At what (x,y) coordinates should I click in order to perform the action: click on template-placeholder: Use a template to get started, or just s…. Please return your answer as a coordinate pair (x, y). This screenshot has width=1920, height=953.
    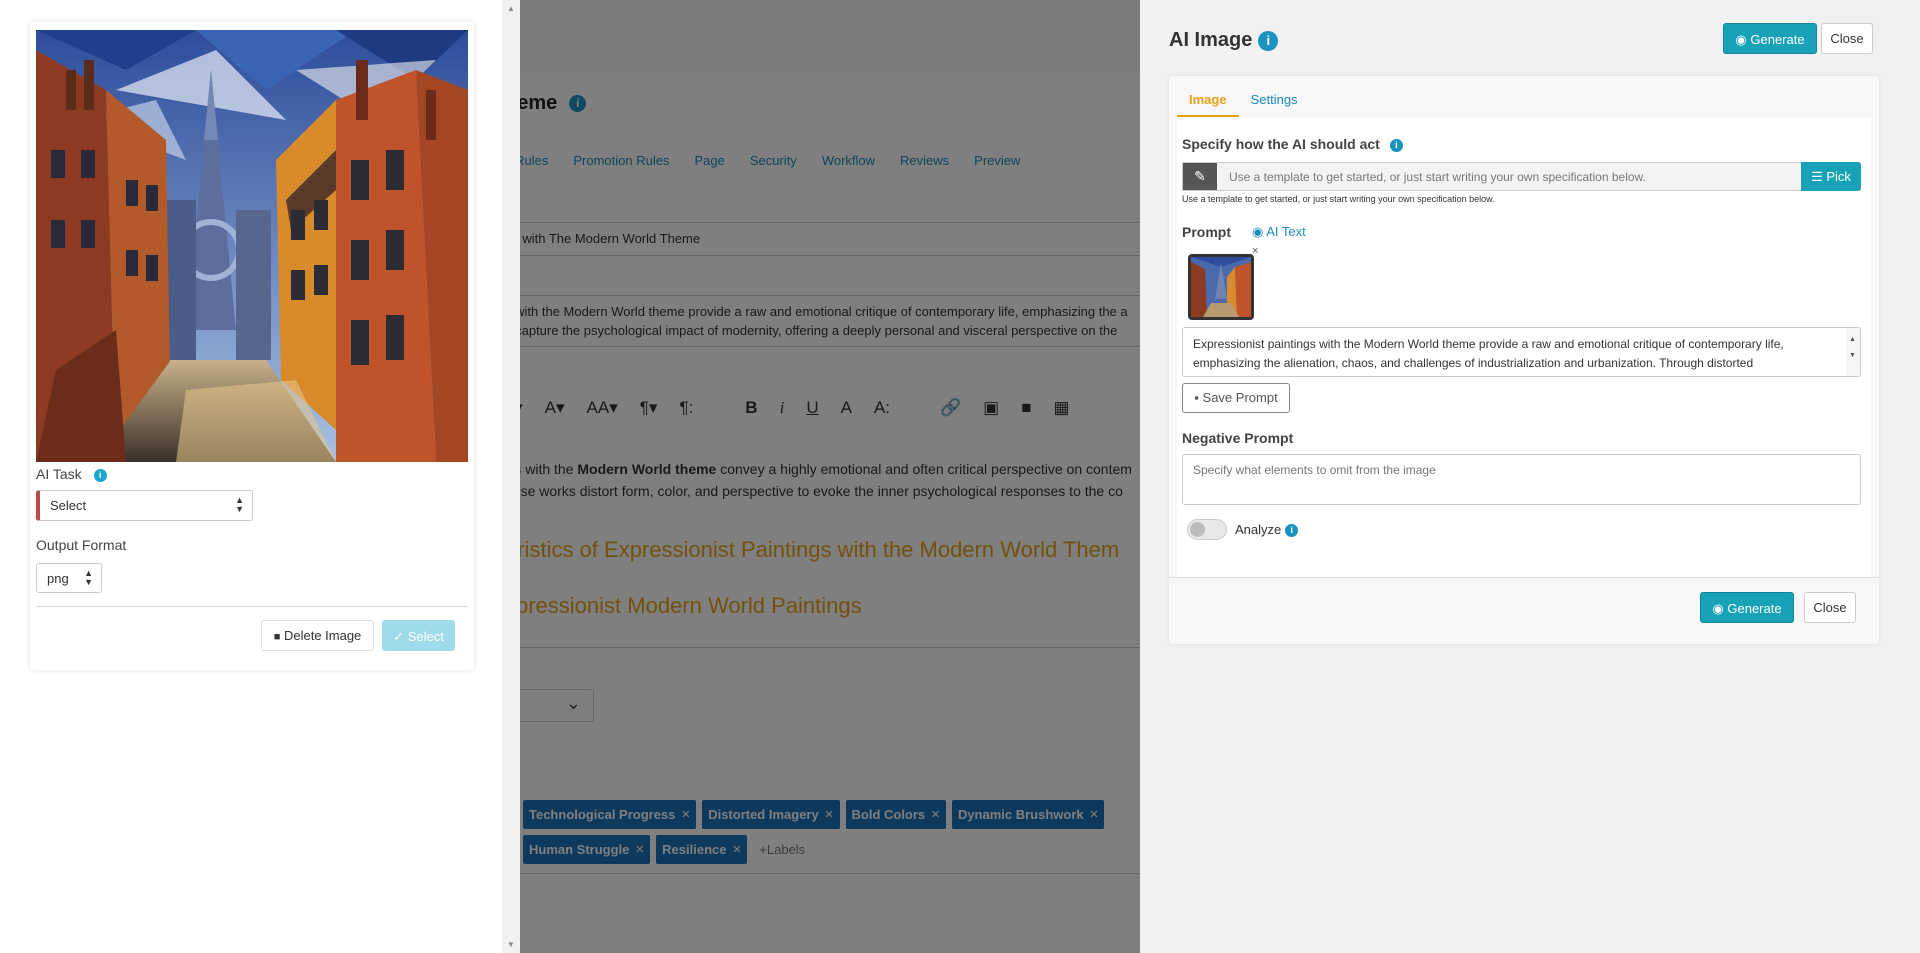
    Looking at the image, I should click on (1437, 177).